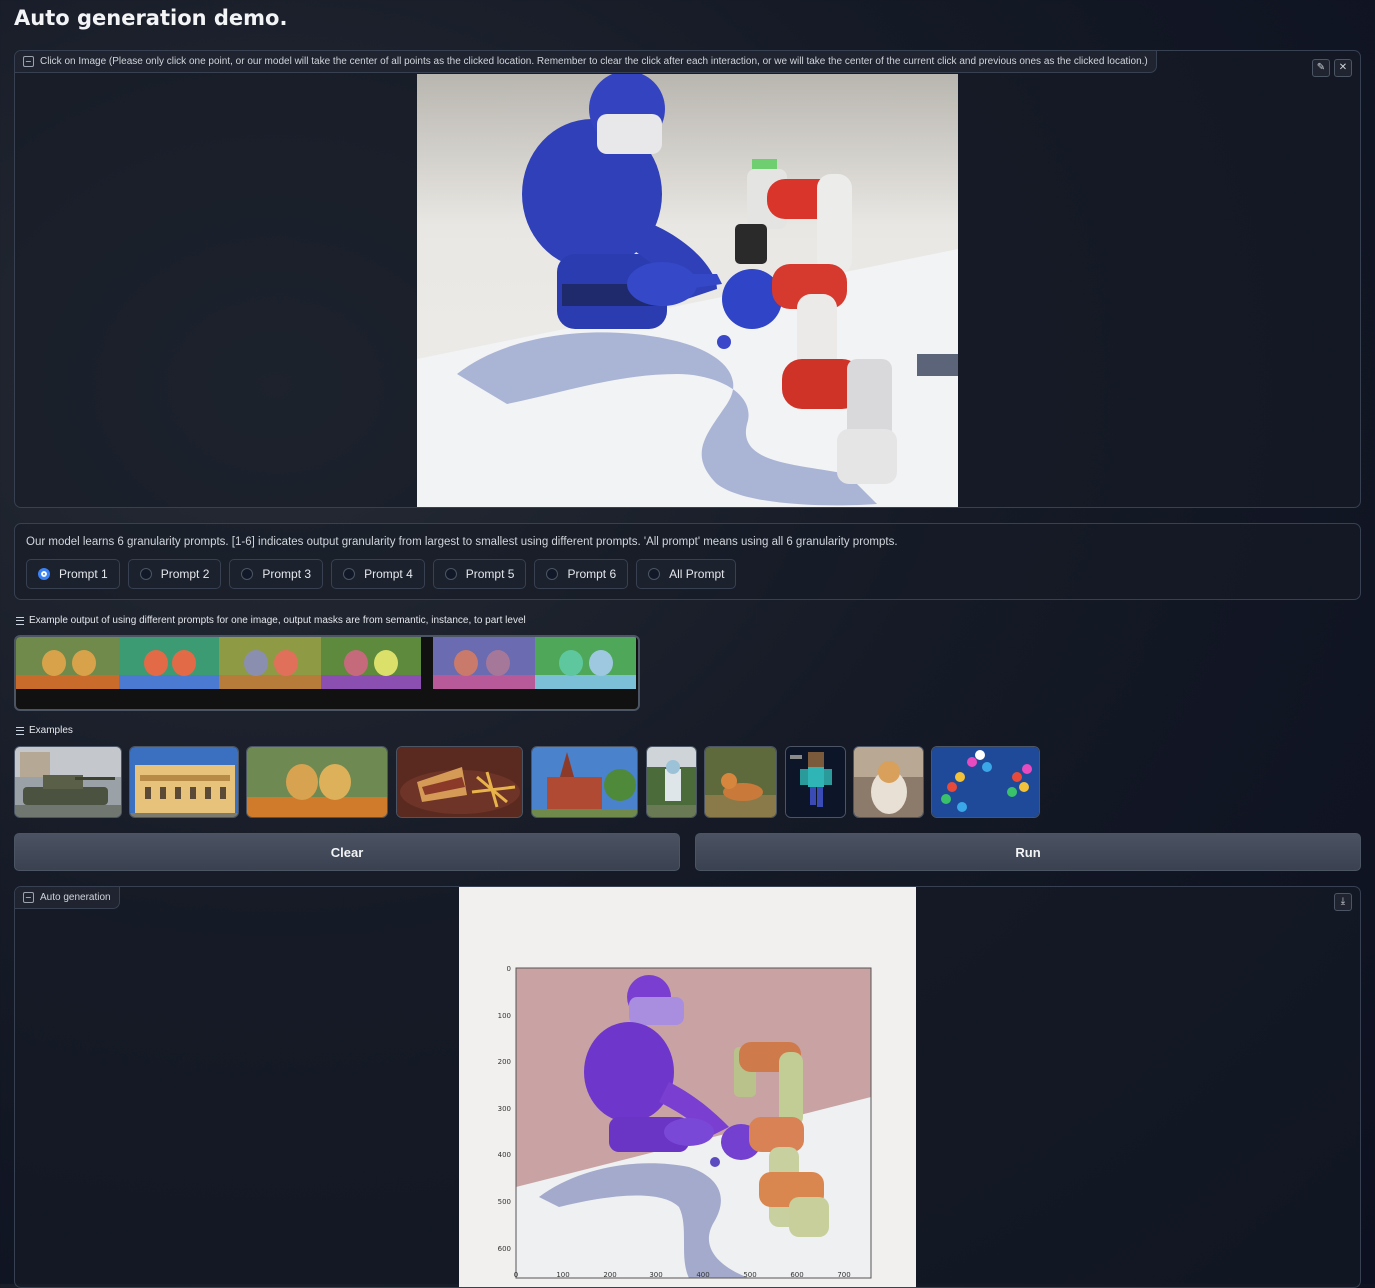 The height and width of the screenshot is (1288, 1375). I want to click on x-tick: 500, so click(749, 1275).